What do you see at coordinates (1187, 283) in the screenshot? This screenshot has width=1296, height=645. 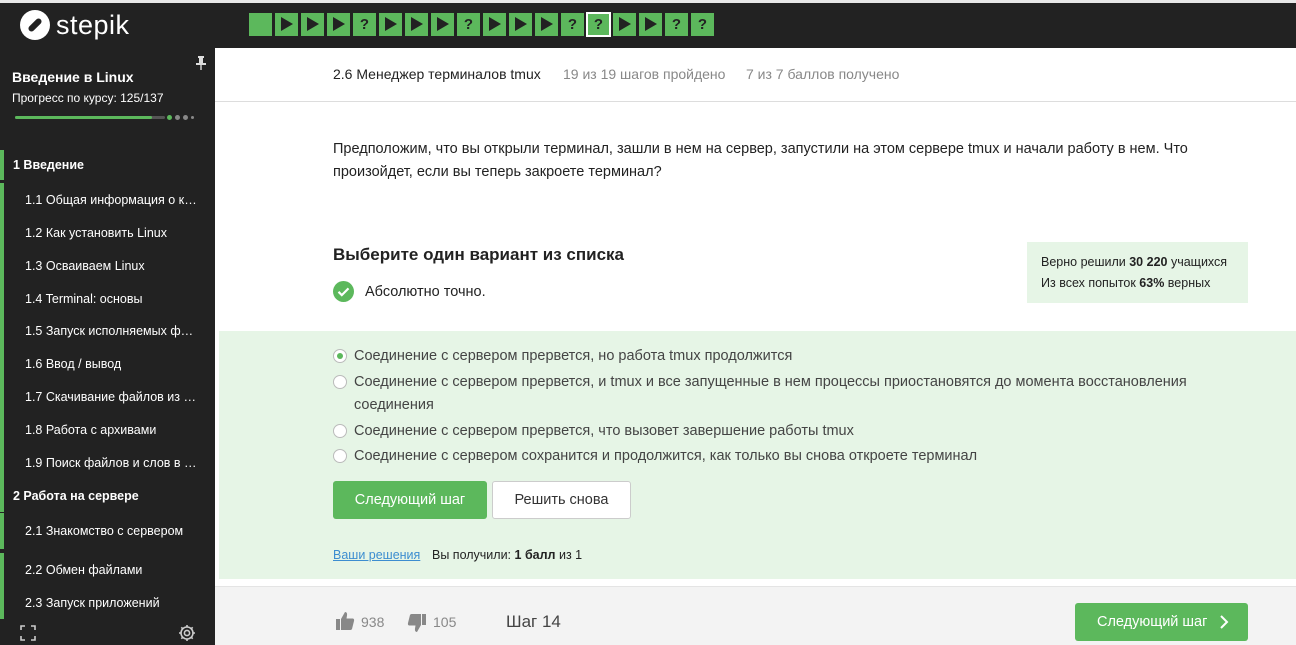 I see `attempts-suffix: верных` at bounding box center [1187, 283].